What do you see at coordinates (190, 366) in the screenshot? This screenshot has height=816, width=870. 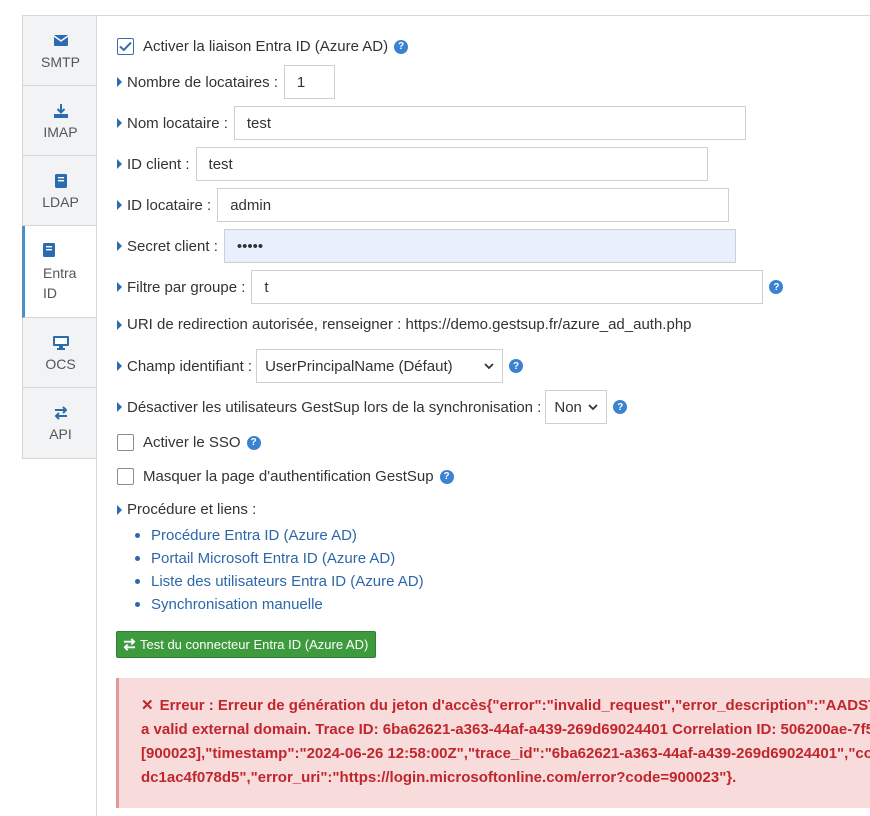 I see `identifier-field-label: Champ identifiant :` at bounding box center [190, 366].